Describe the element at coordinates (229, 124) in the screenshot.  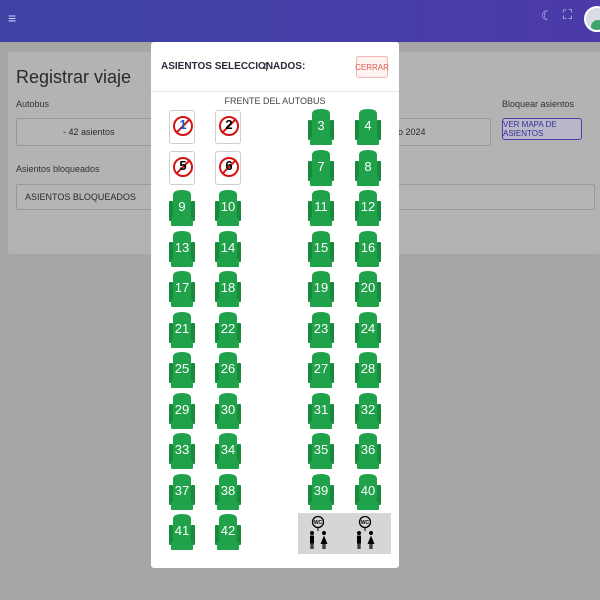
I see `seat-number: 2` at that location.